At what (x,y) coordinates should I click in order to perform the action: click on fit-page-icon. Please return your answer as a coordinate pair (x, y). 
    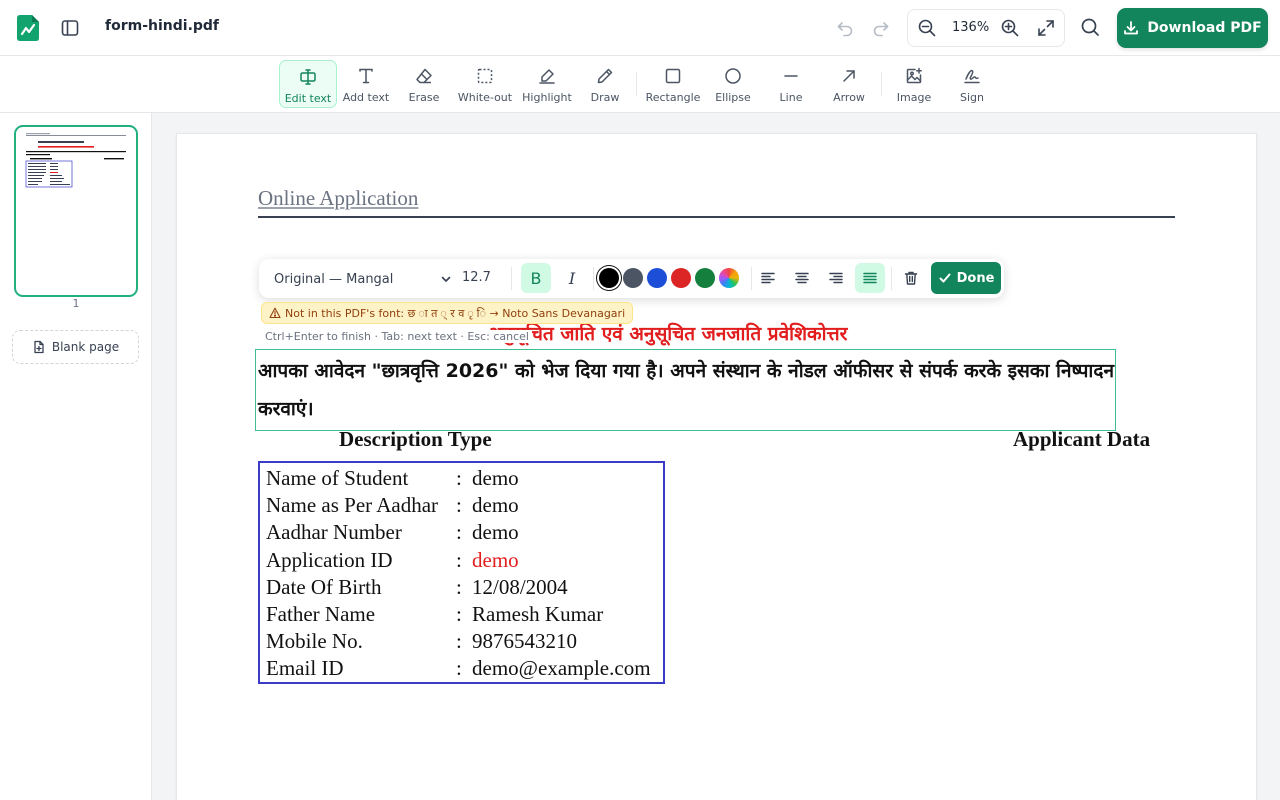
    Looking at the image, I should click on (1046, 28).